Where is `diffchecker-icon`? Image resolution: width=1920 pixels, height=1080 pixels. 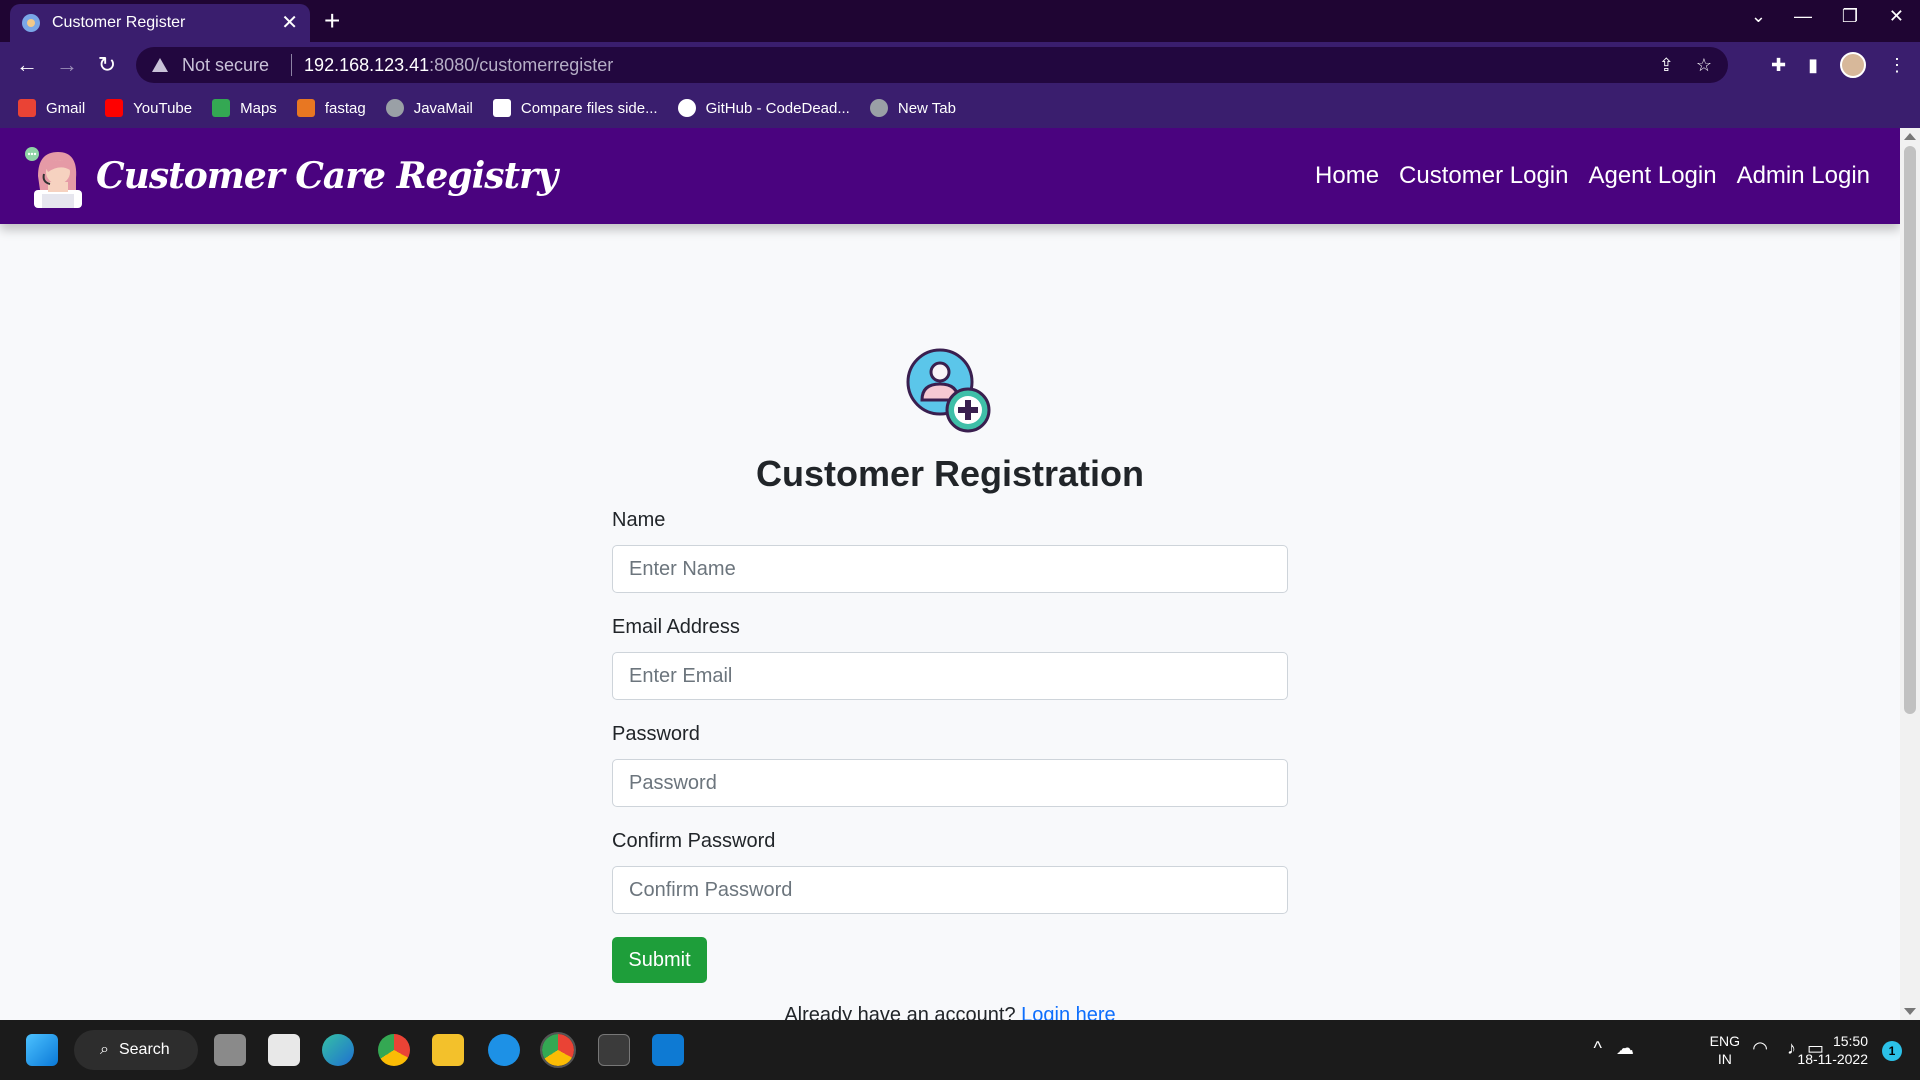 diffchecker-icon is located at coordinates (501, 108).